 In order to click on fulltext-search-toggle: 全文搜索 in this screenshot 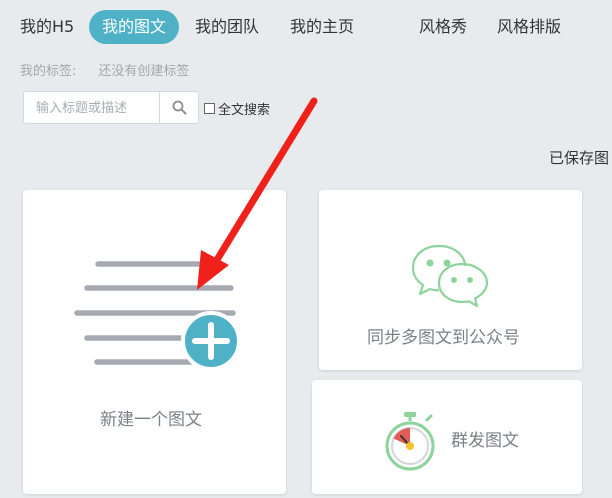, I will do `click(237, 108)`.